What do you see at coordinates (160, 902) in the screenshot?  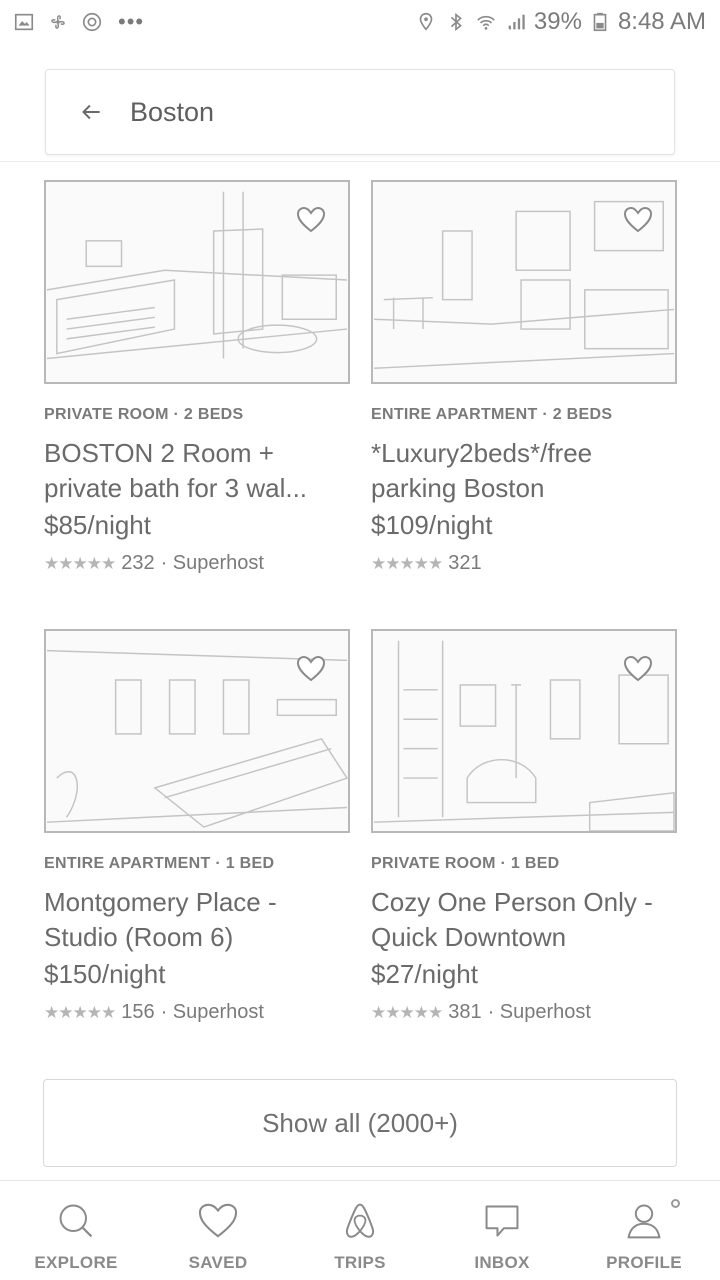 I see `listing-title-line: Montgomery Place -` at bounding box center [160, 902].